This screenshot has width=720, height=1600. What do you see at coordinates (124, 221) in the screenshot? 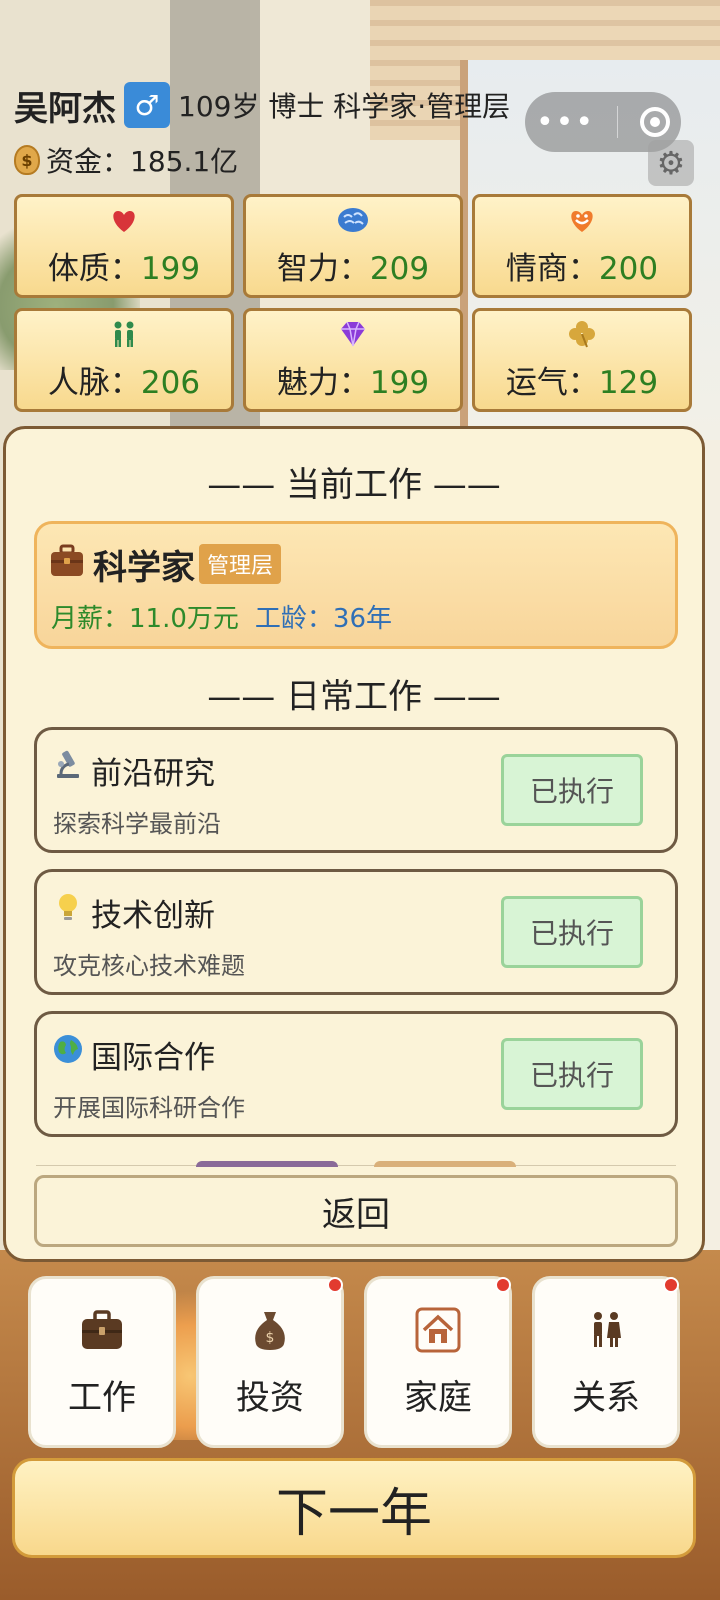
I see `heart-icon` at bounding box center [124, 221].